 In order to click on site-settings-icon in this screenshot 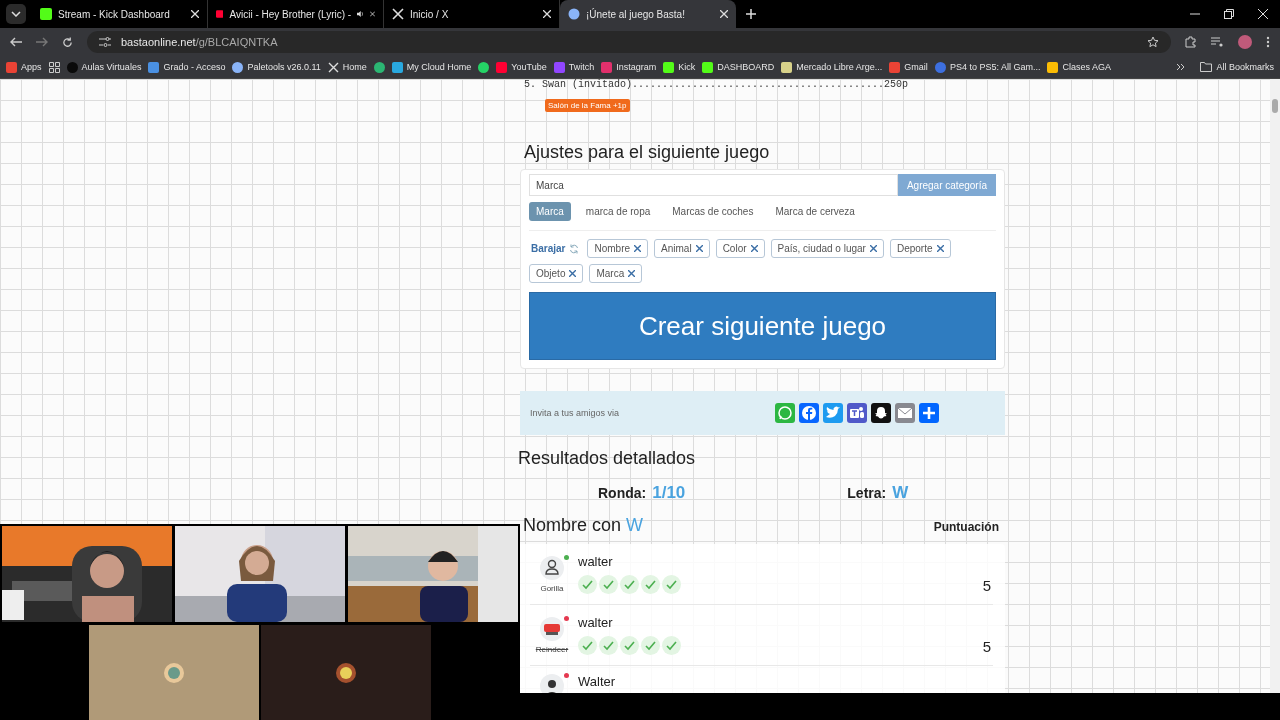, I will do `click(105, 42)`.